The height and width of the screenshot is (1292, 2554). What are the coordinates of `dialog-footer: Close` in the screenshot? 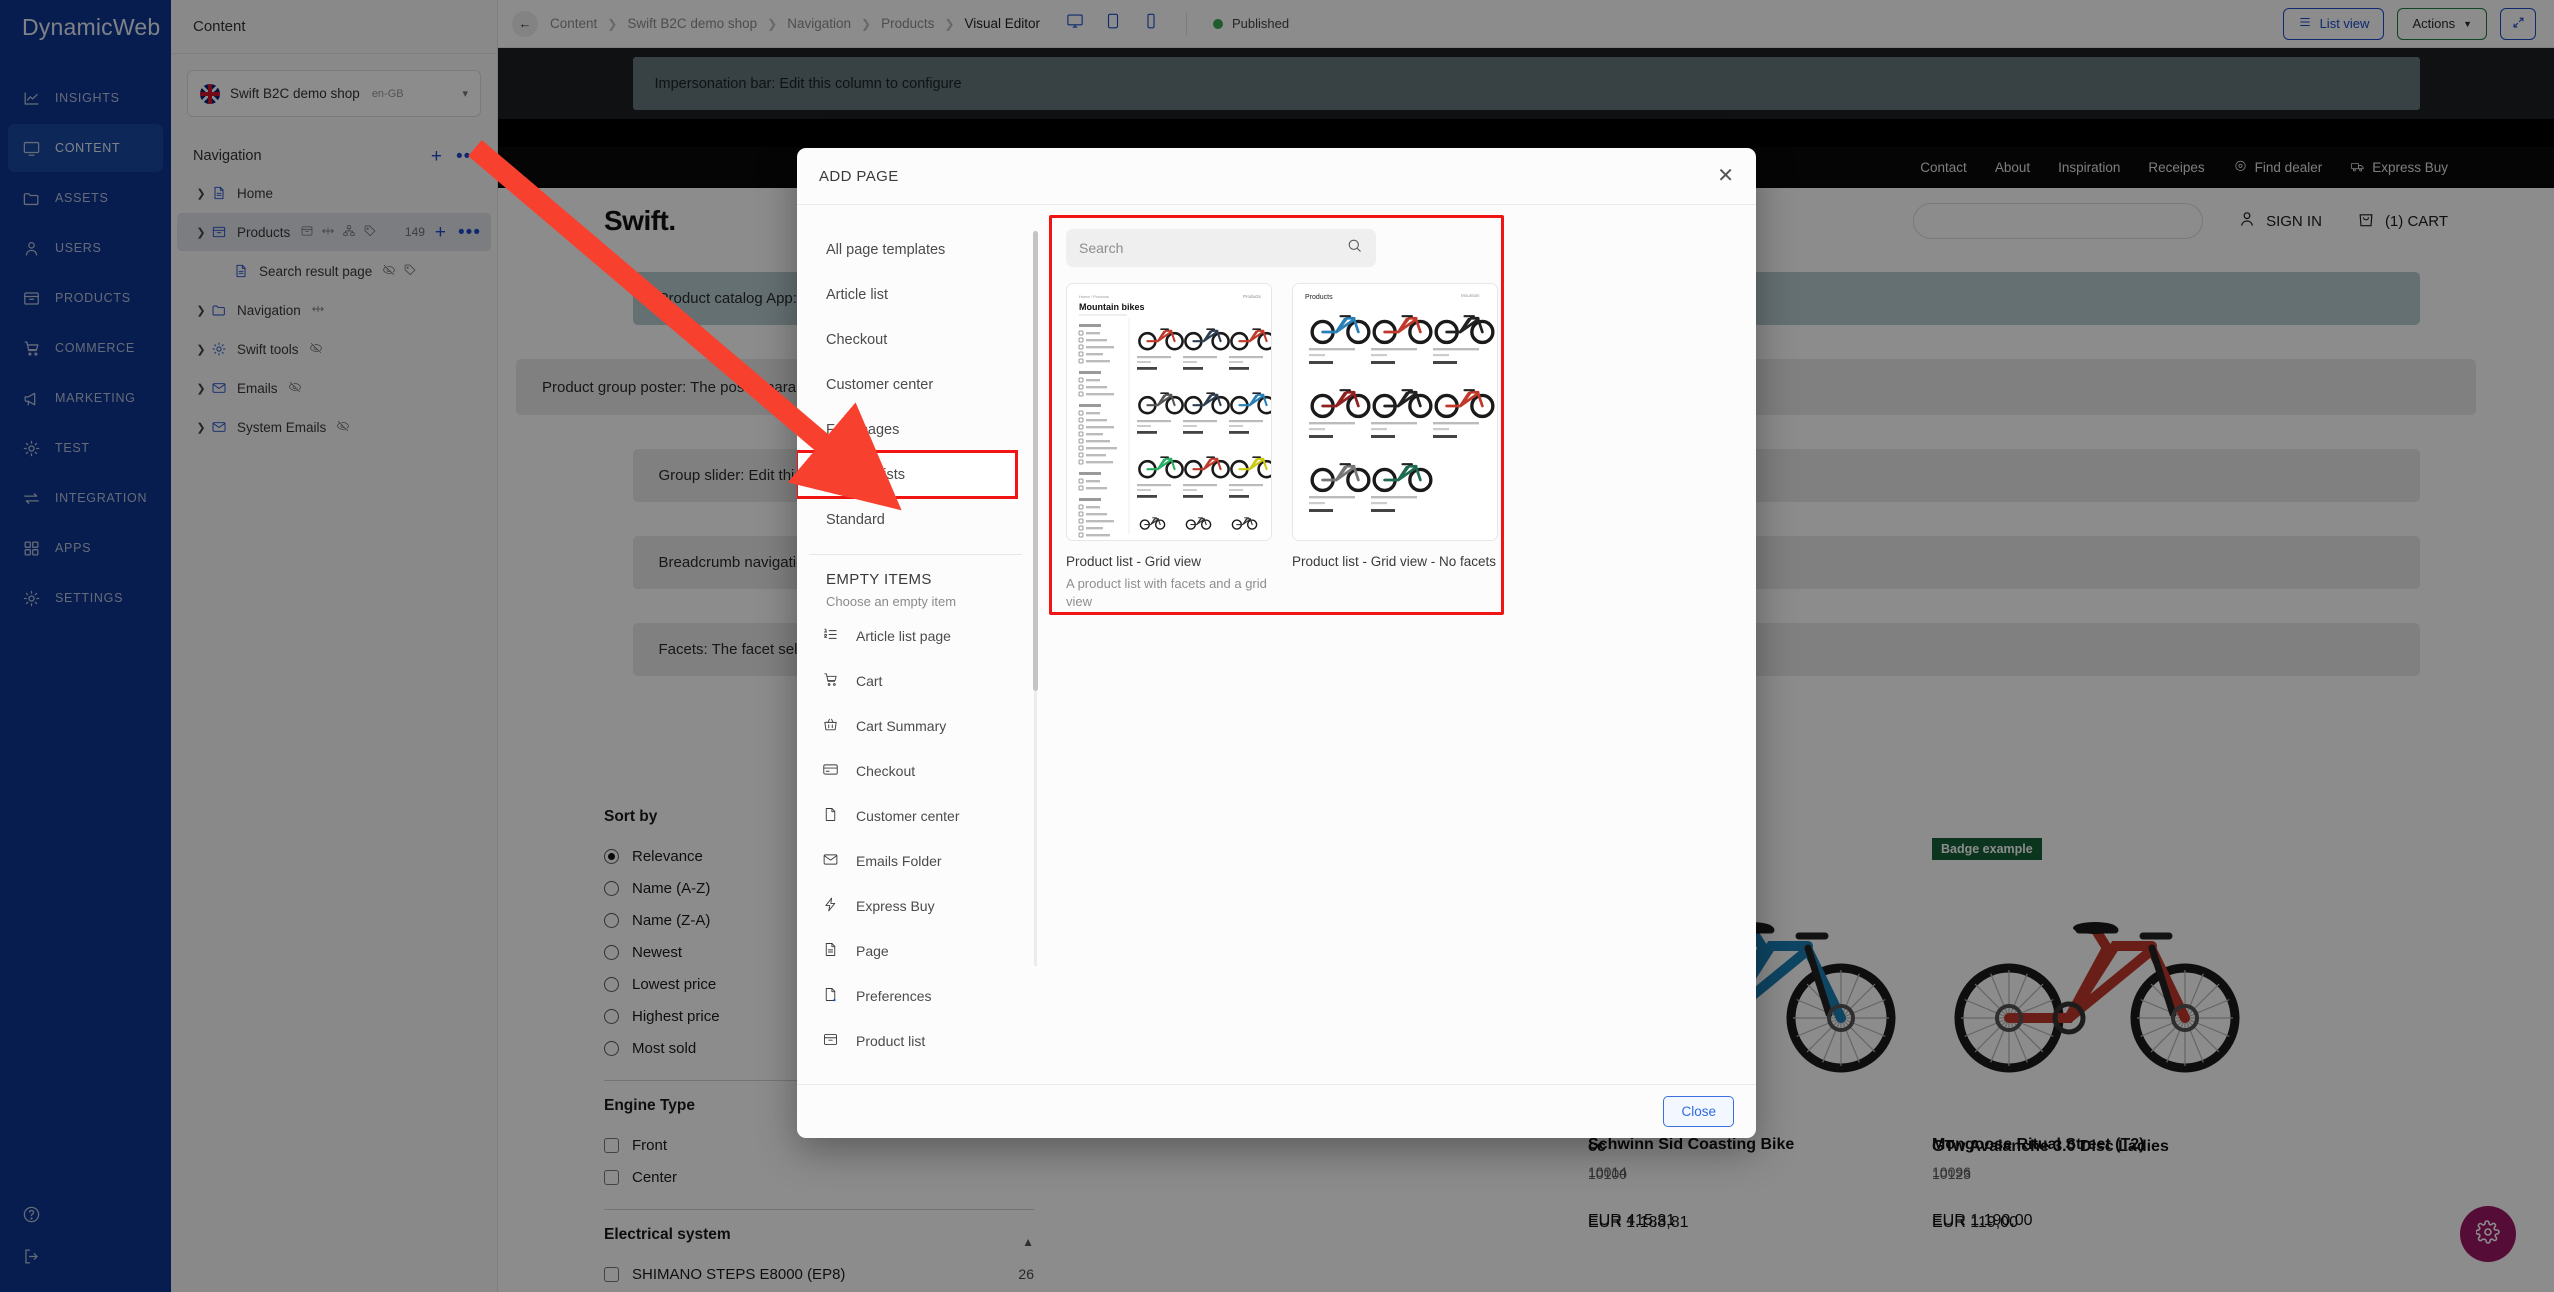 It's located at (1276, 1111).